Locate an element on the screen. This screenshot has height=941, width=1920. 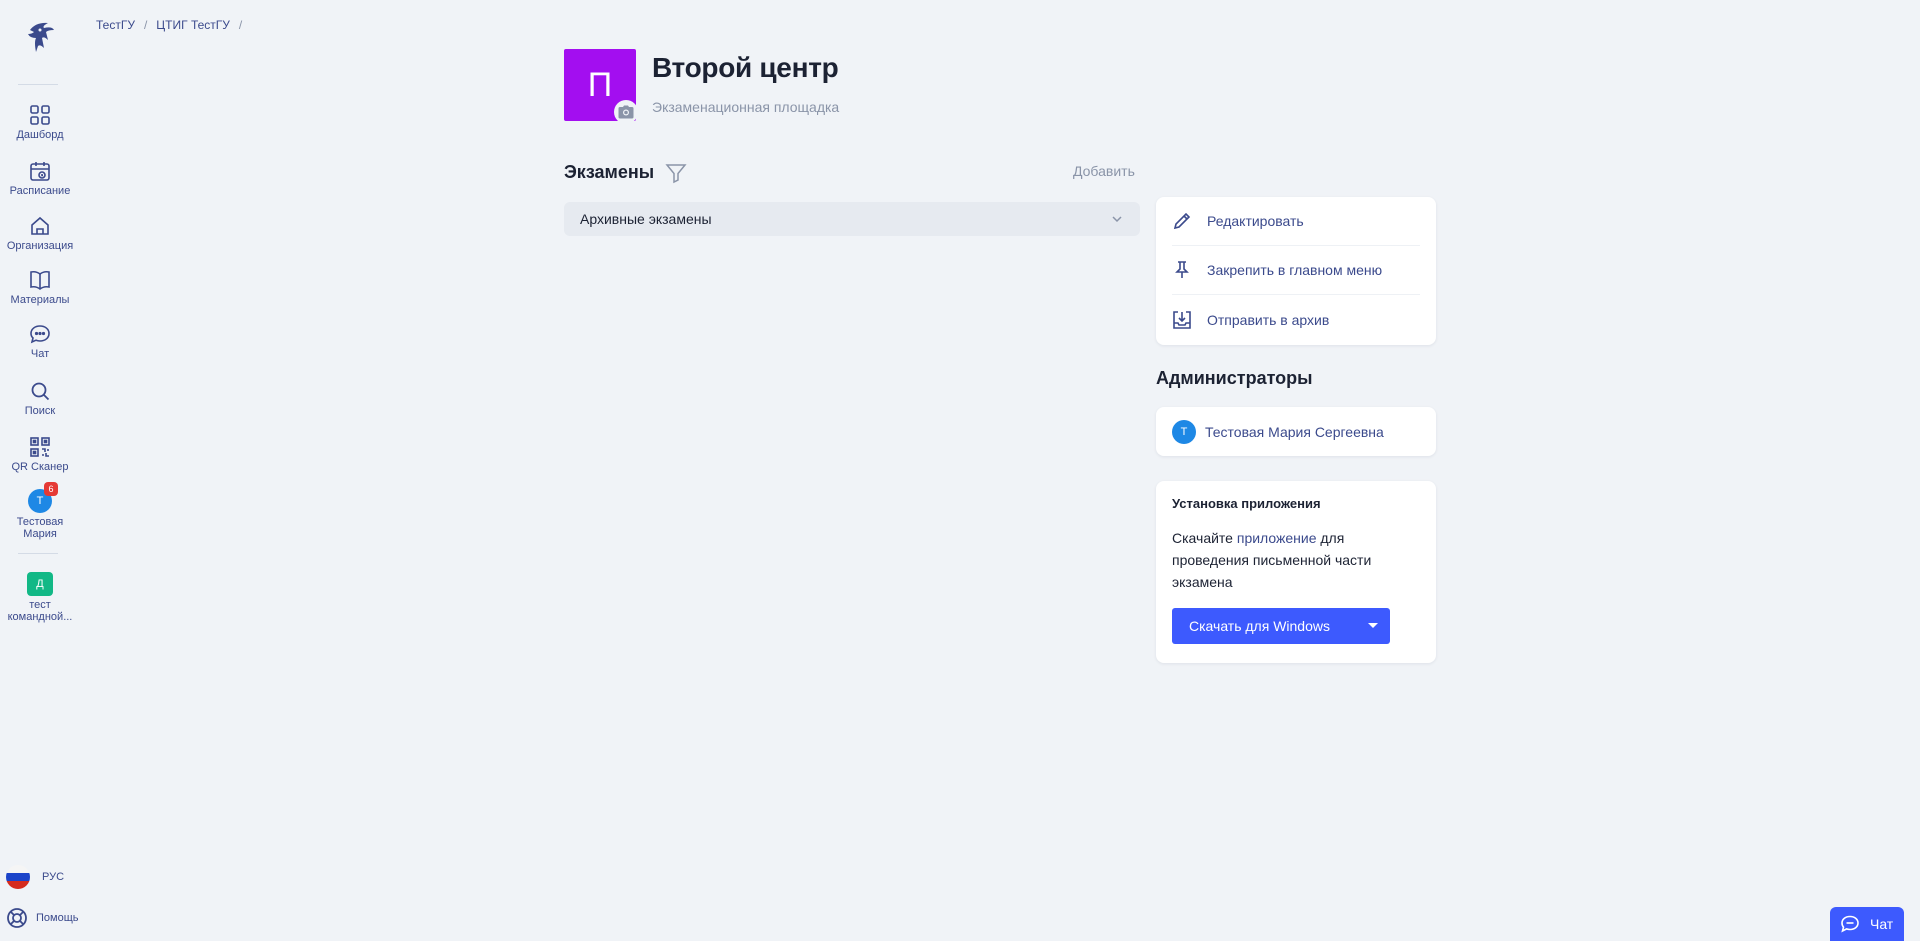
qr-icon is located at coordinates (40, 447).